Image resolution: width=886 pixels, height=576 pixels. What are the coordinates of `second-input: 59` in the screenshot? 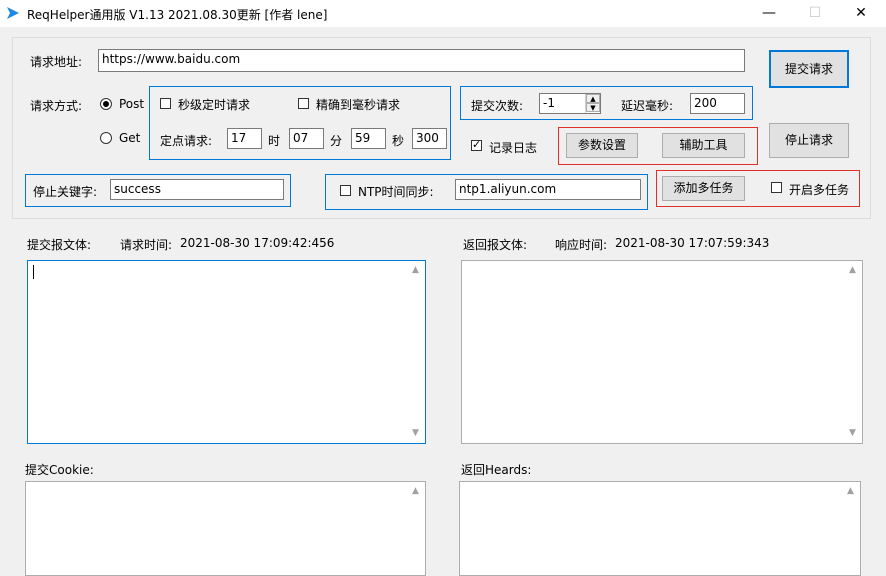 It's located at (368, 138).